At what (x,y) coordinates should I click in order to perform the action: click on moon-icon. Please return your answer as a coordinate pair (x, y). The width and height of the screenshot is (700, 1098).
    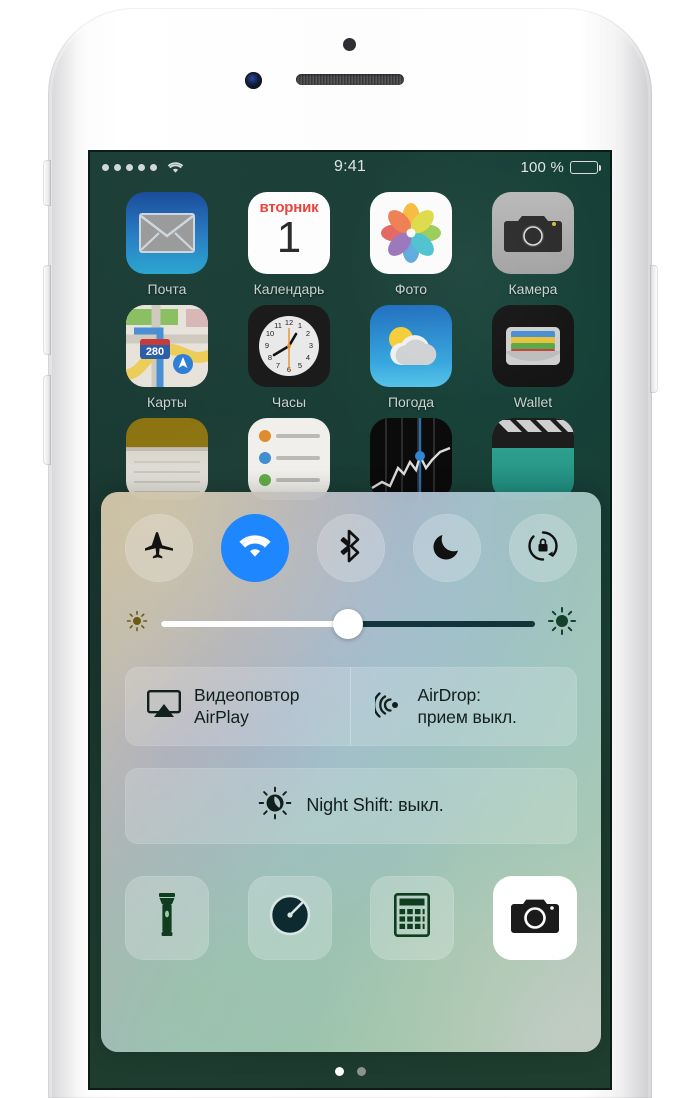
    Looking at the image, I should click on (447, 548).